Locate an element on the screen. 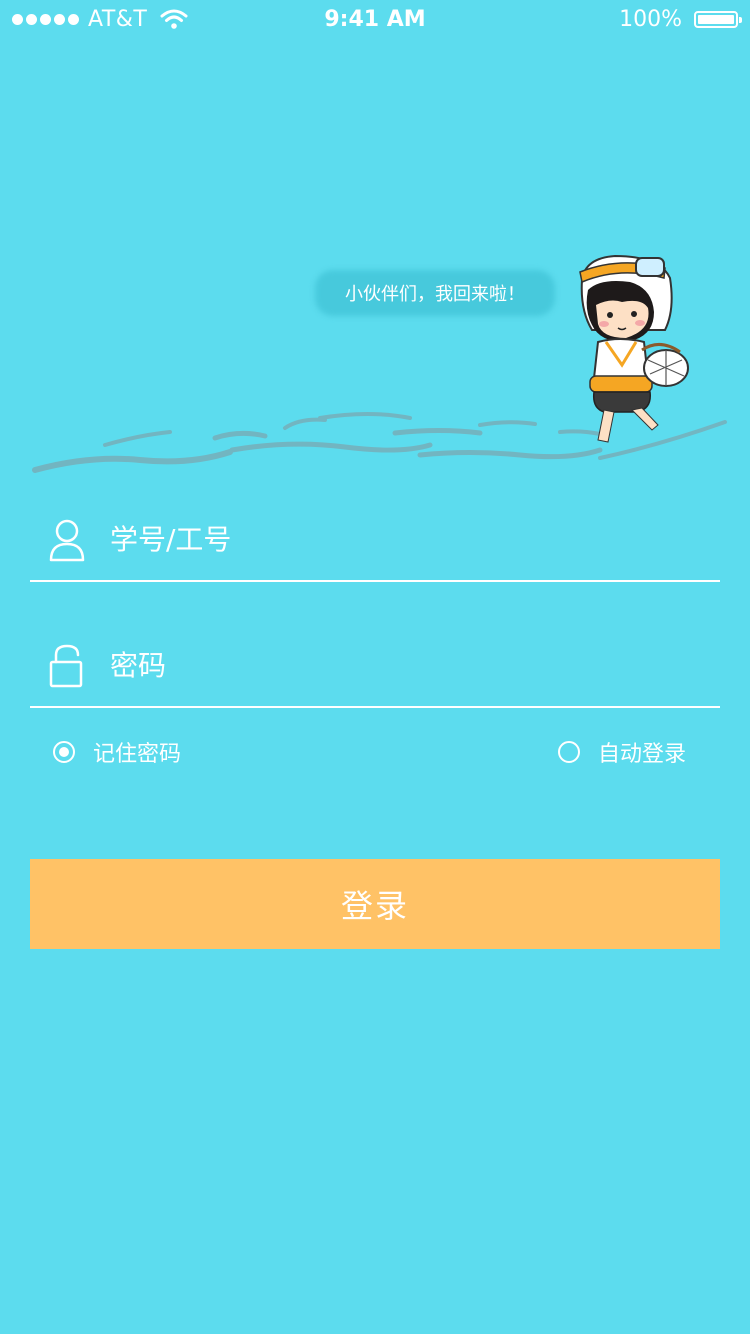 The image size is (750, 1334). username-field is located at coordinates (375, 537).